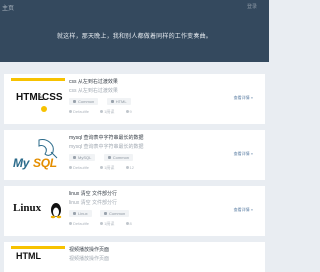 The height and width of the screenshot is (272, 320). Describe the element at coordinates (144, 158) in the screenshot. I see `tag-list: MySQL Common` at that location.